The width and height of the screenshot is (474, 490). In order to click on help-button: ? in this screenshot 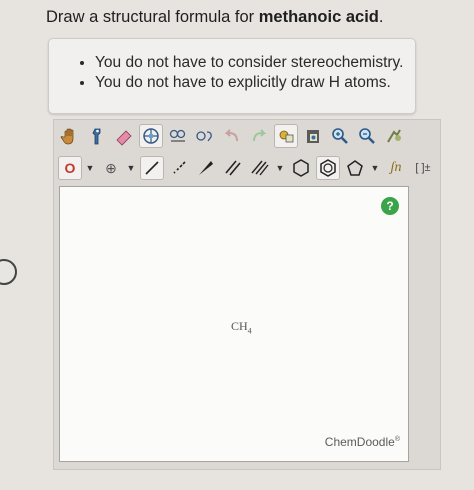, I will do `click(390, 206)`.